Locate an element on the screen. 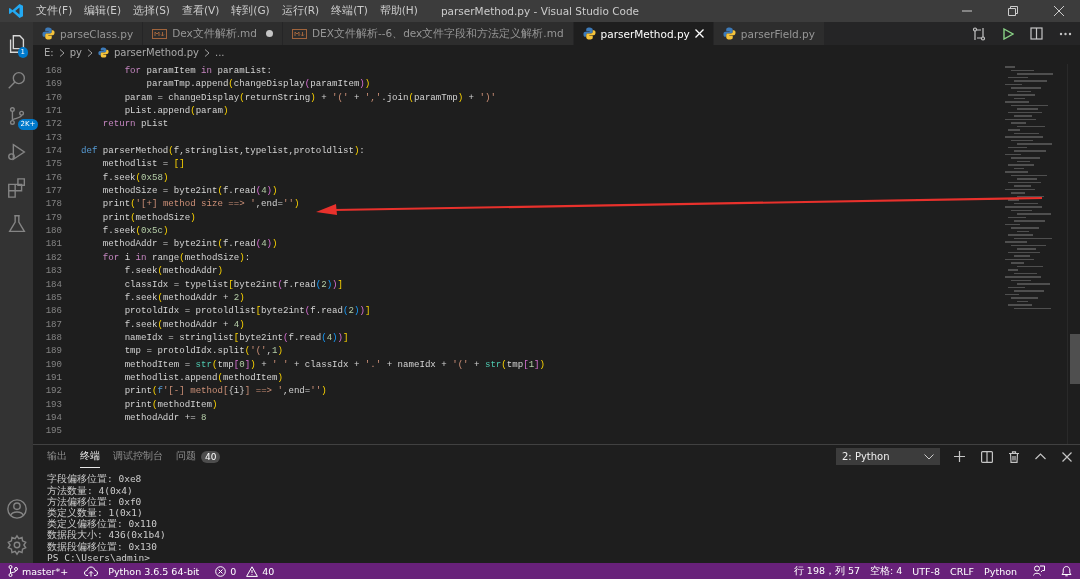 The image size is (1080, 579). code-line: tmp = protoldIdx.split('(',1) is located at coordinates (203, 351).